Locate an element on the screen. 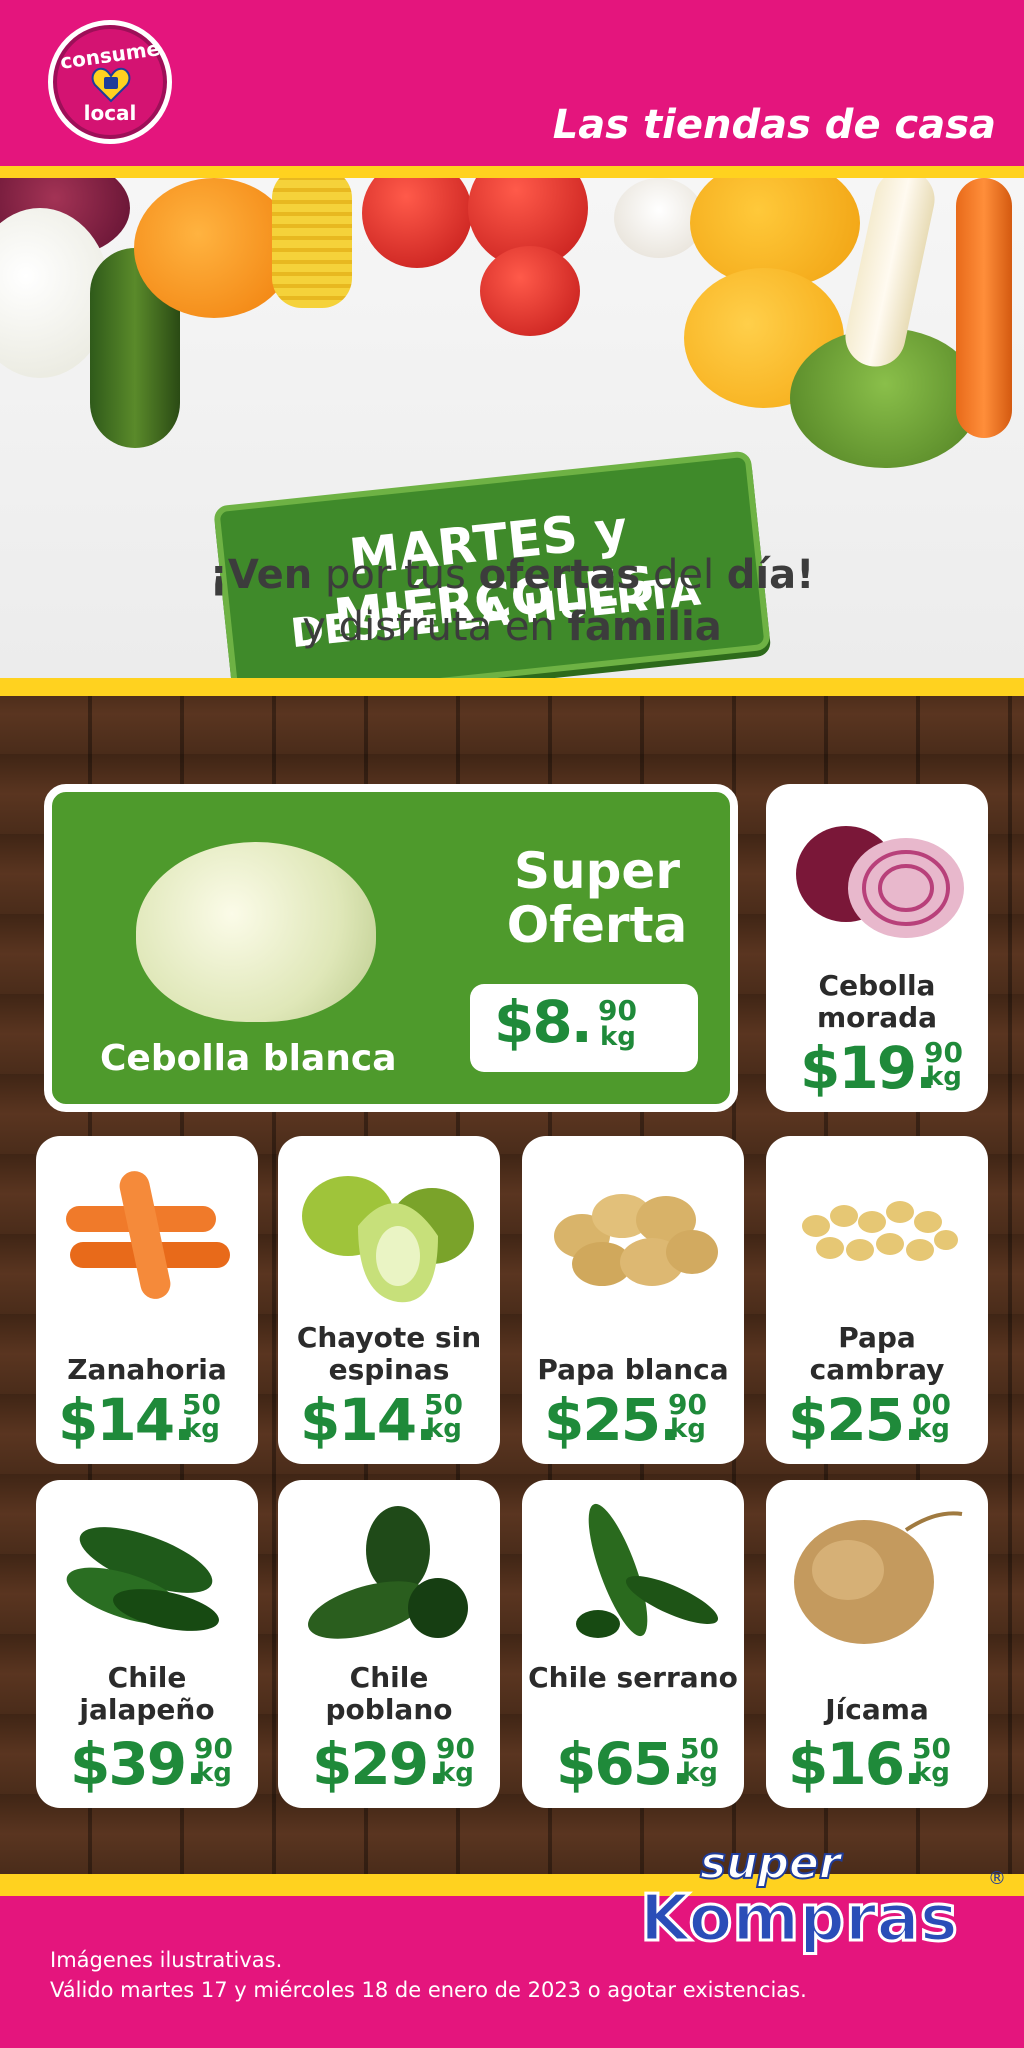 The image size is (1024, 2048). feature-price: $8. 90 kg is located at coordinates (565, 1022).